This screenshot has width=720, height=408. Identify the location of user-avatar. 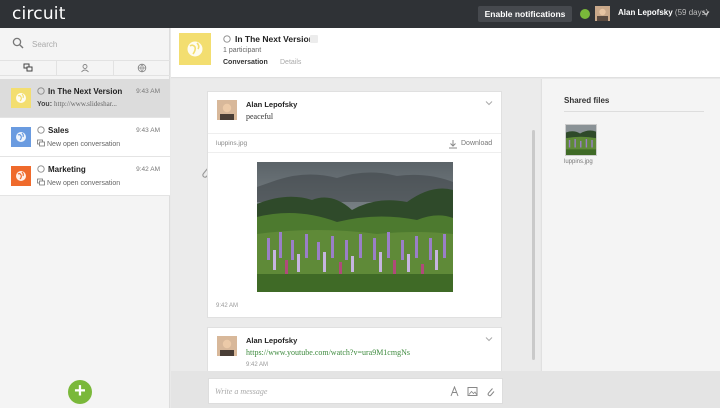
(602, 13).